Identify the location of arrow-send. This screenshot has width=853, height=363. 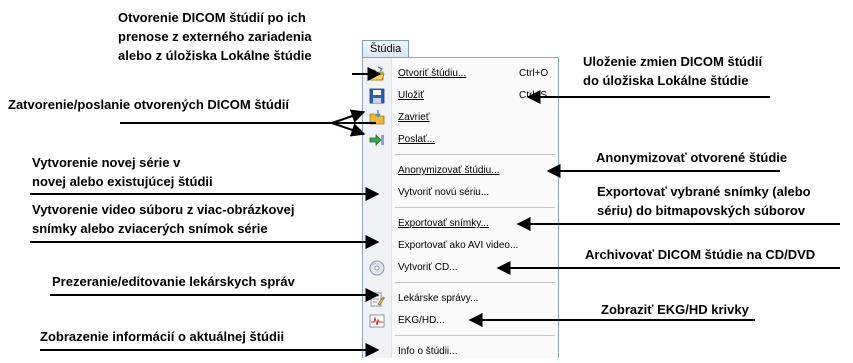
(348, 129).